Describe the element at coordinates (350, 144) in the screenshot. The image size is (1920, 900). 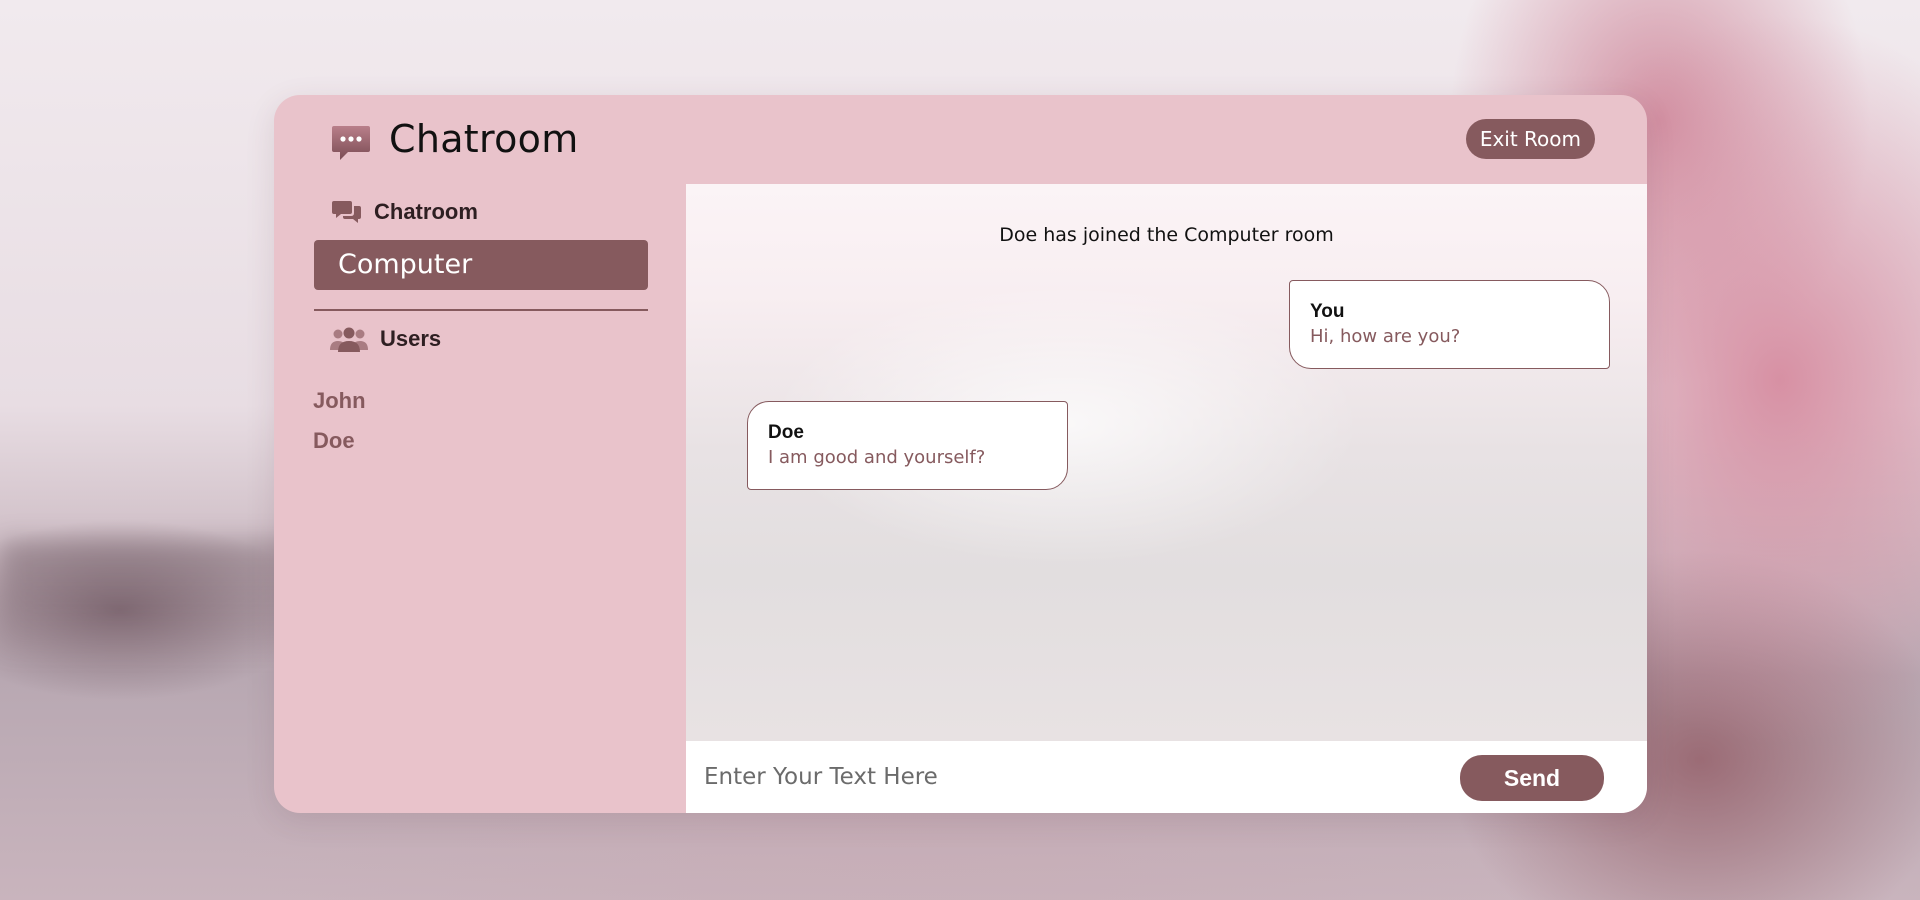
I see `chat-bubble-icon` at that location.